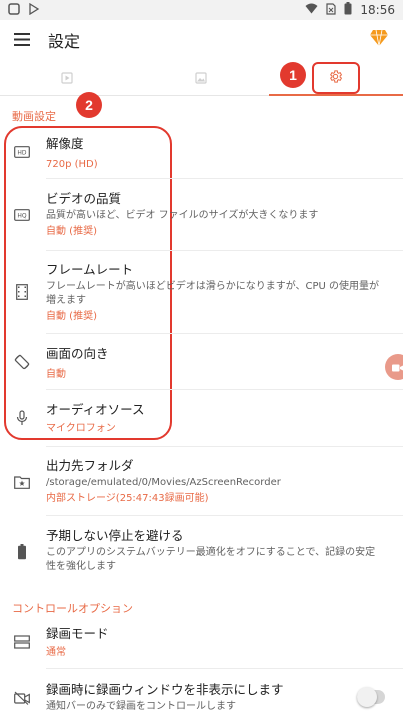 The image size is (403, 718). Describe the element at coordinates (213, 293) in the screenshot. I see `setting-description: フレームレートが高いほどビデオは滑らかになりますが、CPU の使用量が増えます` at that location.